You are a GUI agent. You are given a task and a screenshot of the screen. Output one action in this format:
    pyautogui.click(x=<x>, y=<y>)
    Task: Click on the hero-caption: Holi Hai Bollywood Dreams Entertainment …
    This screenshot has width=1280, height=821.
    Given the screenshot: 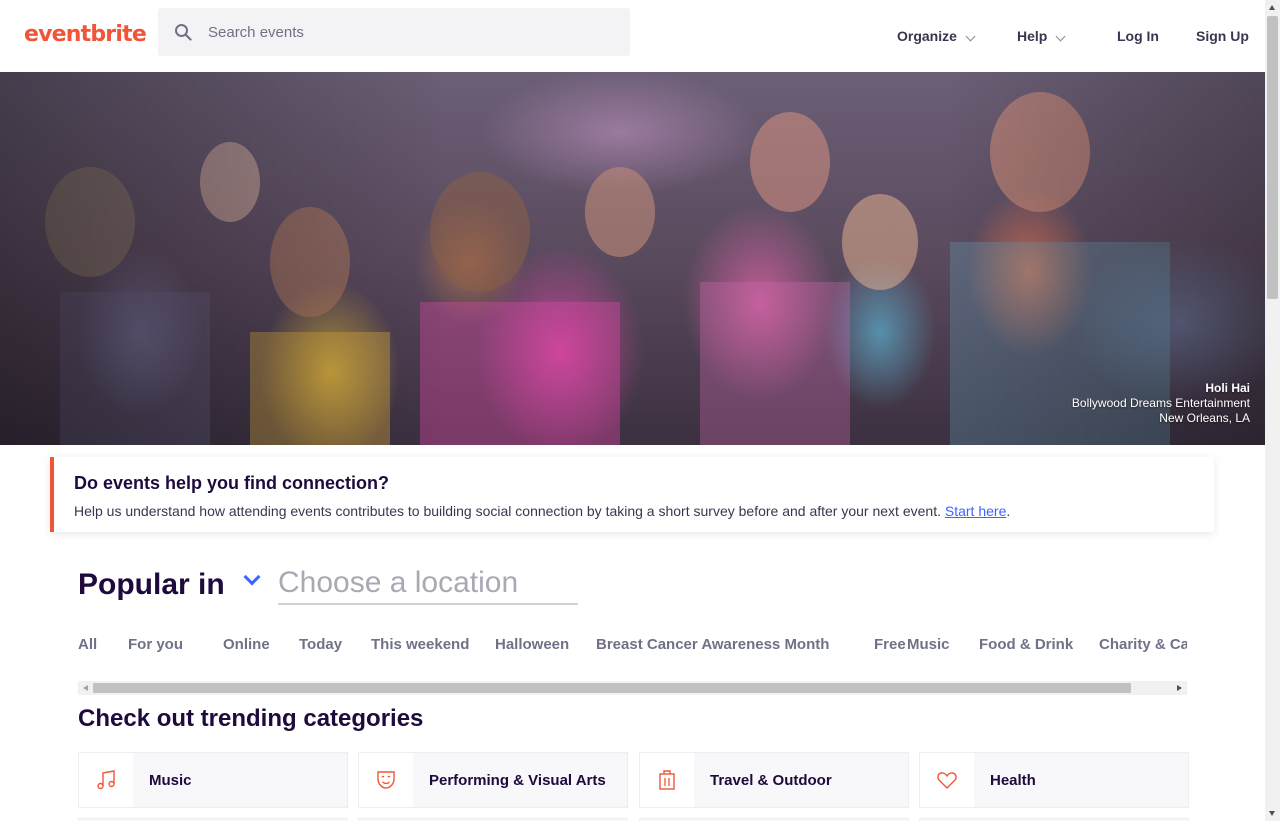 What is the action you would take?
    pyautogui.click(x=1161, y=403)
    